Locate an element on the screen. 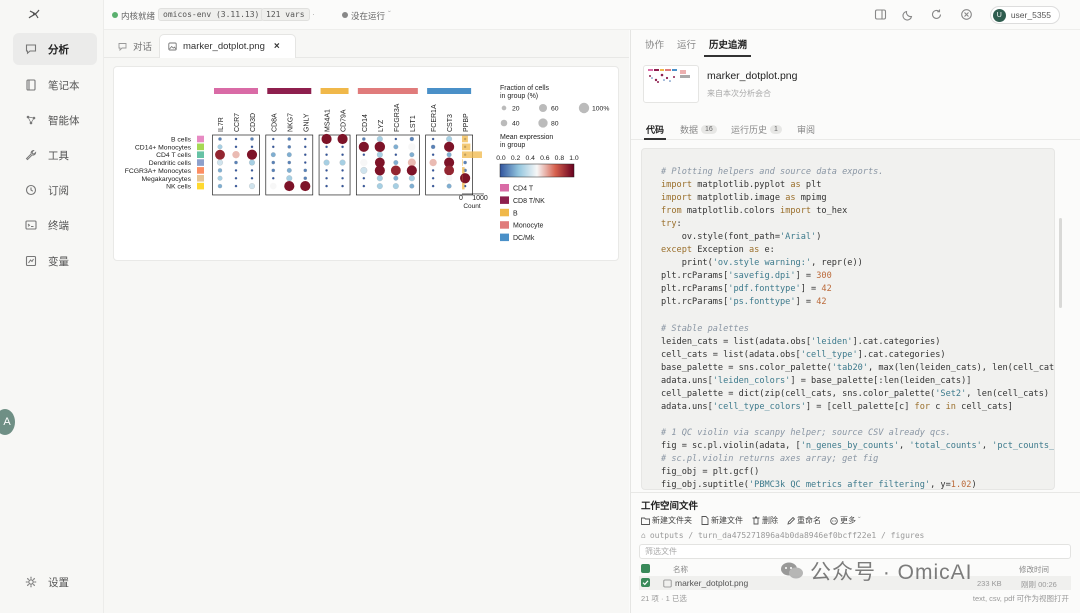  close-icon: × is located at coordinates (277, 46).